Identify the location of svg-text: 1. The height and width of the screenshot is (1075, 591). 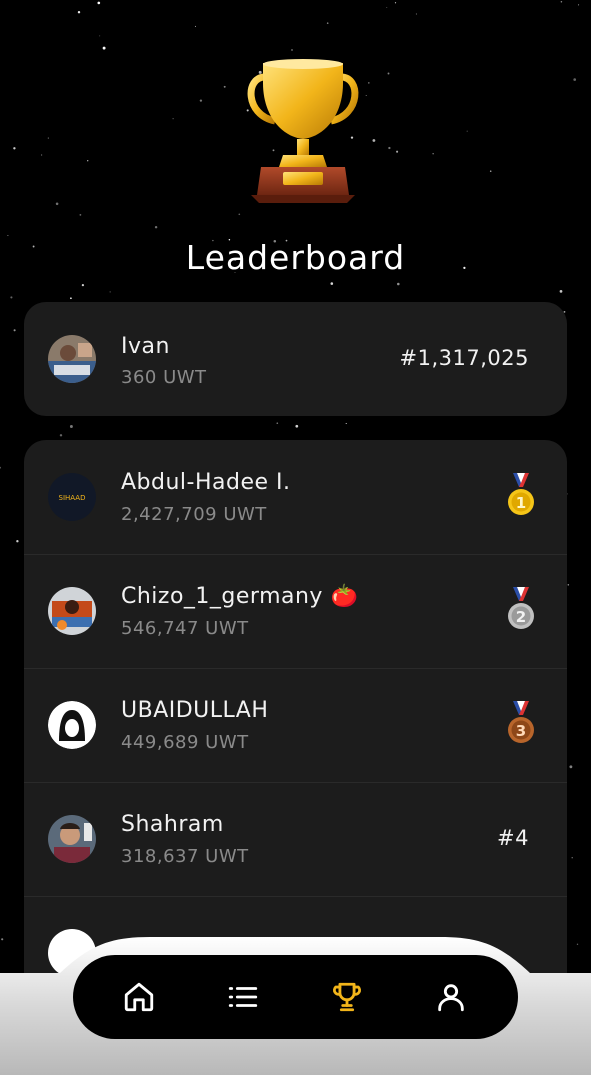
(521, 503).